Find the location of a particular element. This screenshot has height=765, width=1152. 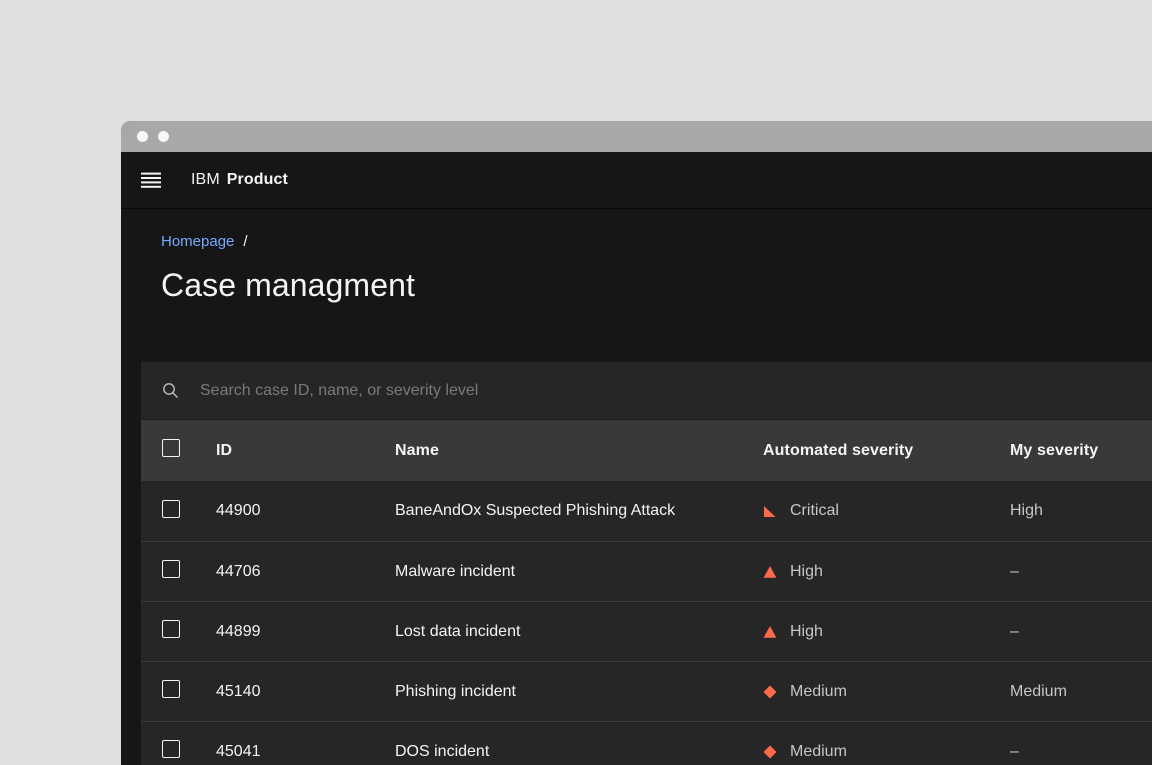

table-row: 45140 Phishing incident Medium Medium is located at coordinates (646, 691).